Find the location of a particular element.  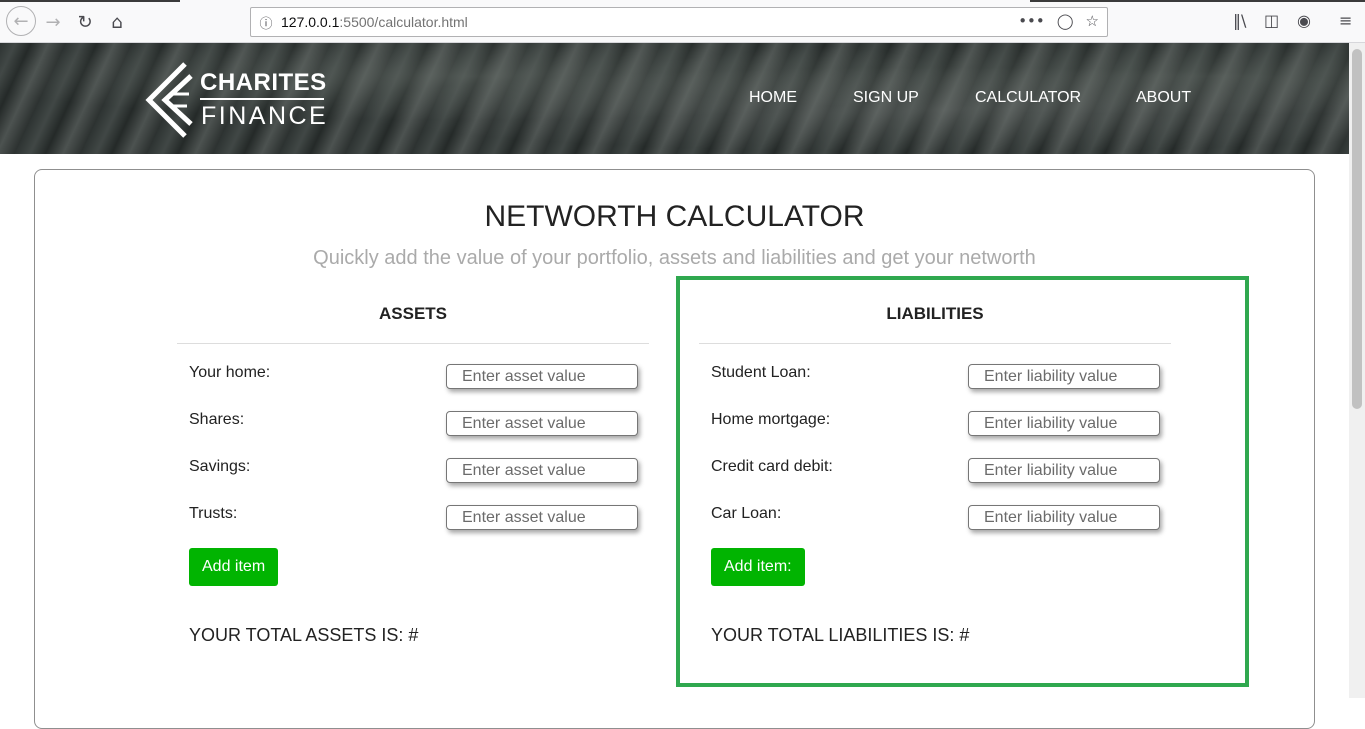

asset-input-shares is located at coordinates (542, 423).